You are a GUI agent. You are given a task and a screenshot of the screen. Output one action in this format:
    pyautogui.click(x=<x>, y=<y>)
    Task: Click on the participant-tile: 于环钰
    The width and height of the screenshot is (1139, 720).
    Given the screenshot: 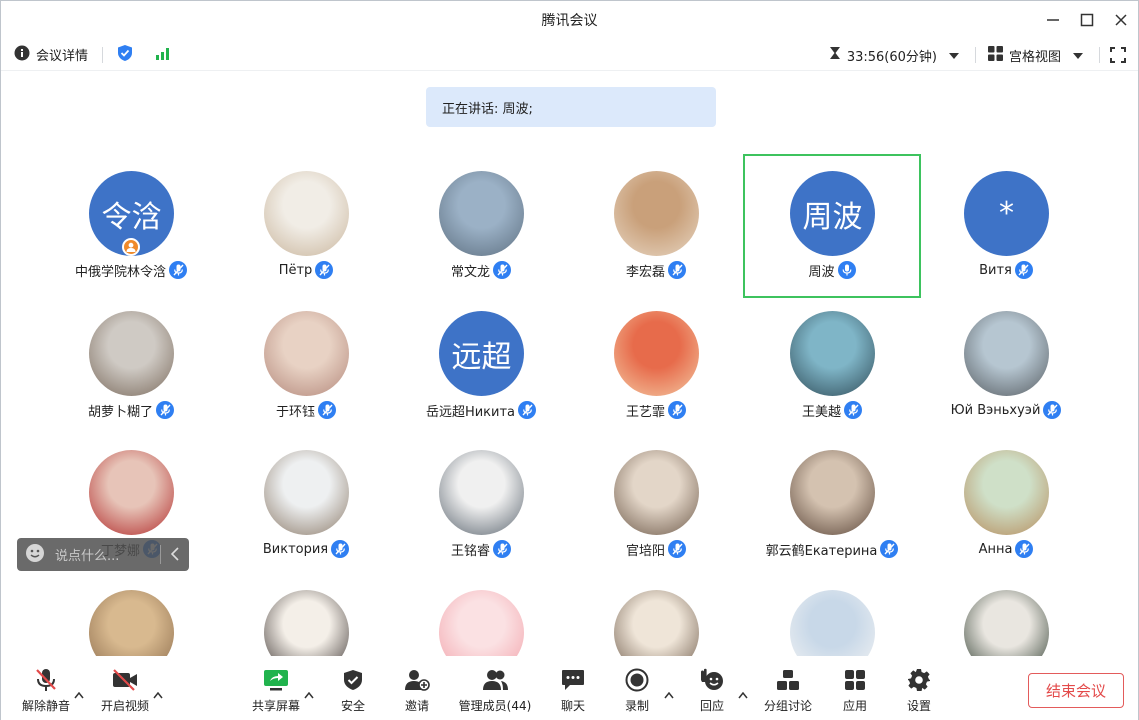 What is the action you would take?
    pyautogui.click(x=306, y=366)
    